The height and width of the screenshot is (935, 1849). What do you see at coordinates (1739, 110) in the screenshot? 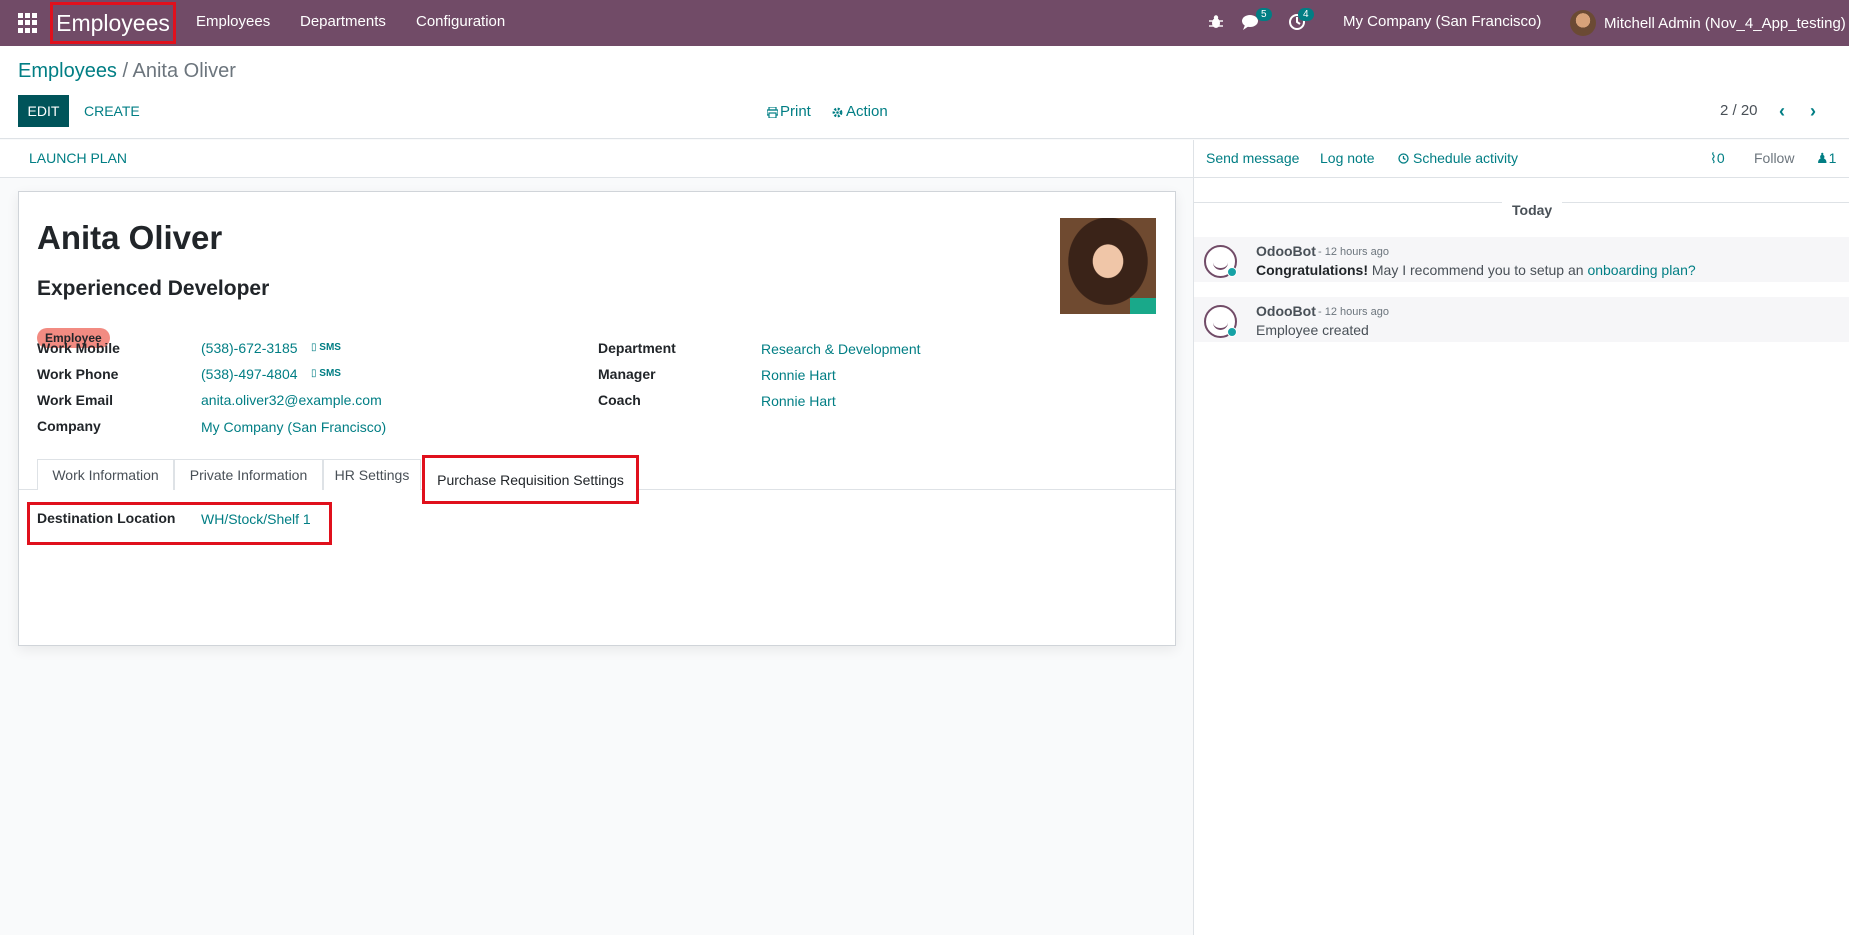
I see `pager-value: 2 / 20` at bounding box center [1739, 110].